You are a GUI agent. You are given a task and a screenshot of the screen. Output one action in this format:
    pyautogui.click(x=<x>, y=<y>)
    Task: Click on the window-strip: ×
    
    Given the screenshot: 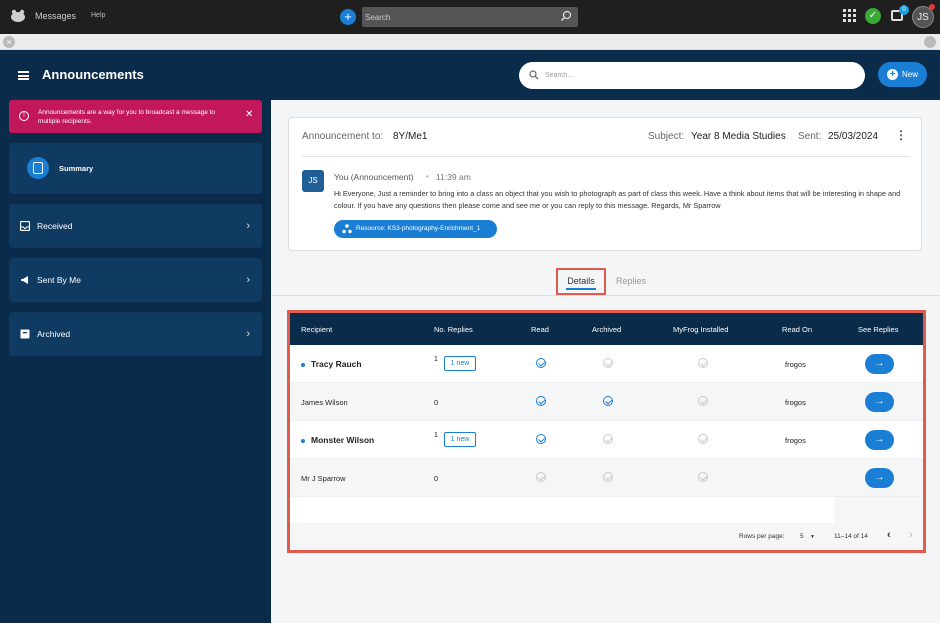 What is the action you would take?
    pyautogui.click(x=470, y=42)
    